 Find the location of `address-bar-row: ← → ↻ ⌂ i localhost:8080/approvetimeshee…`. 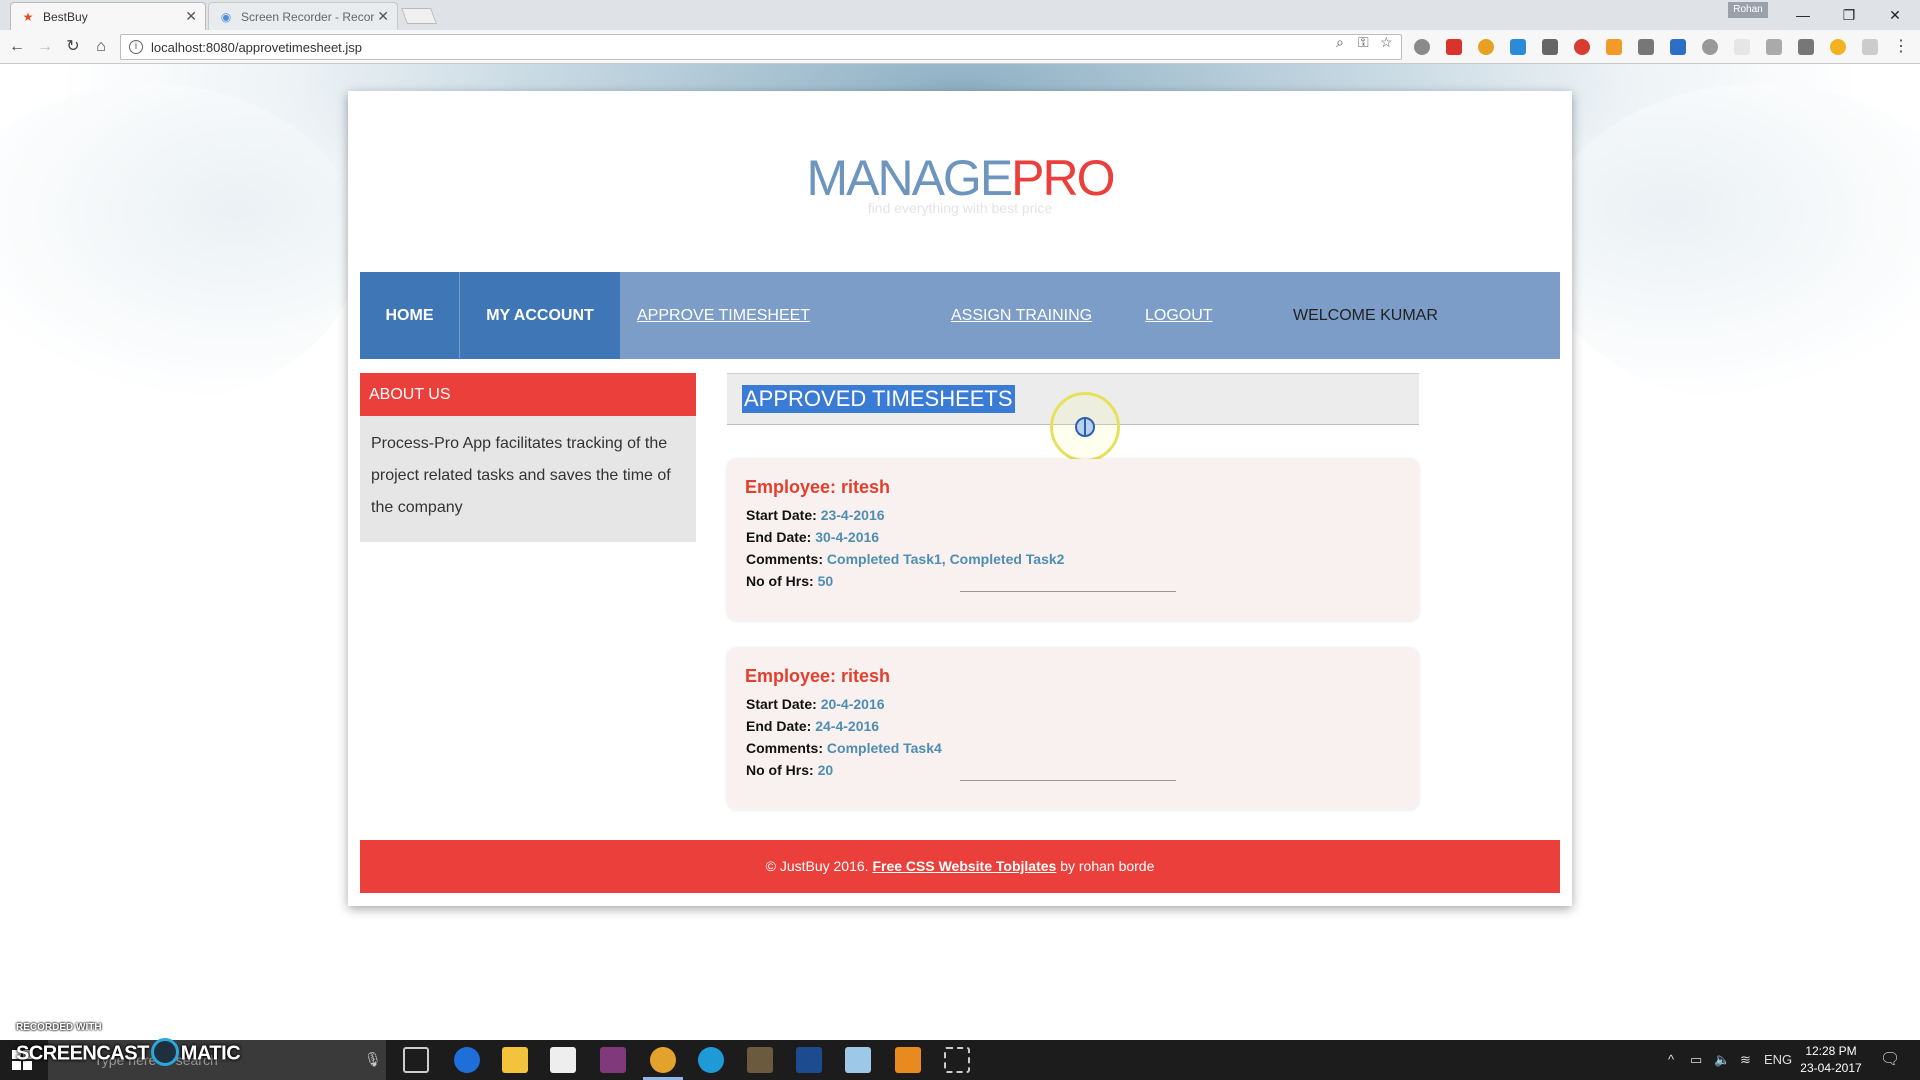

address-bar-row: ← → ↻ ⌂ i localhost:8080/approvetimeshee… is located at coordinates (960, 47).